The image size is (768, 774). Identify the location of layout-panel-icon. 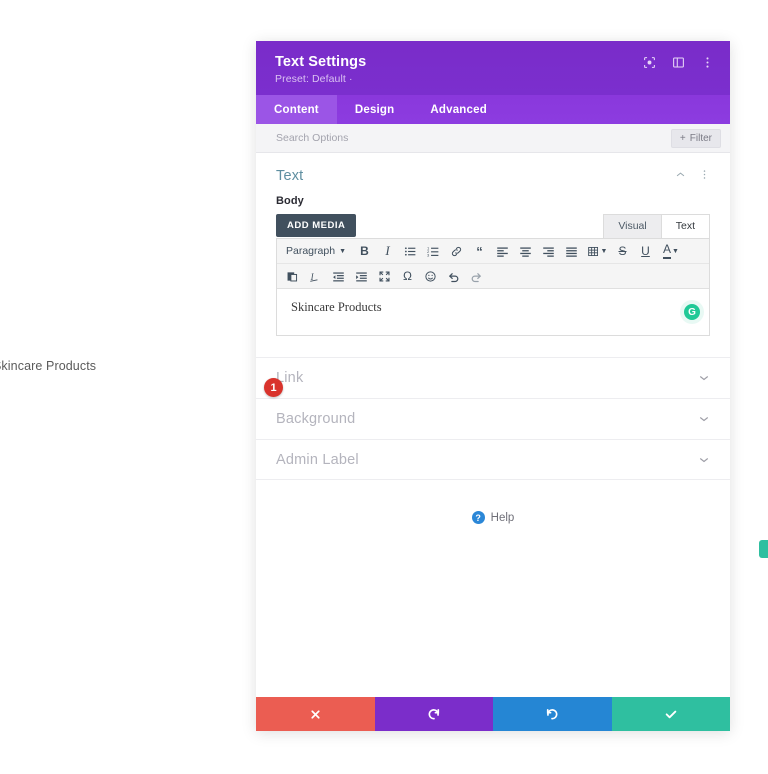
(678, 62).